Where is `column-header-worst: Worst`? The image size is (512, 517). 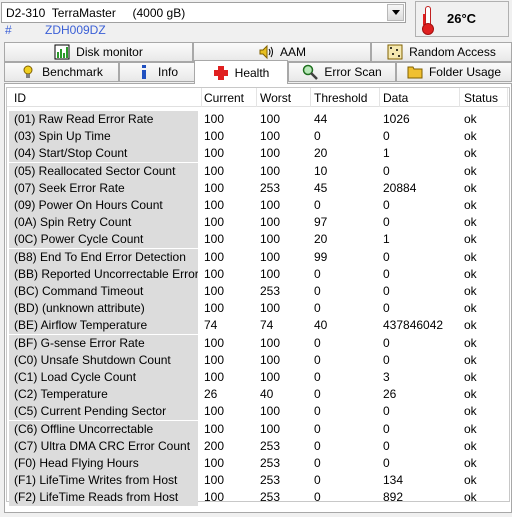
column-header-worst: Worst is located at coordinates (275, 98).